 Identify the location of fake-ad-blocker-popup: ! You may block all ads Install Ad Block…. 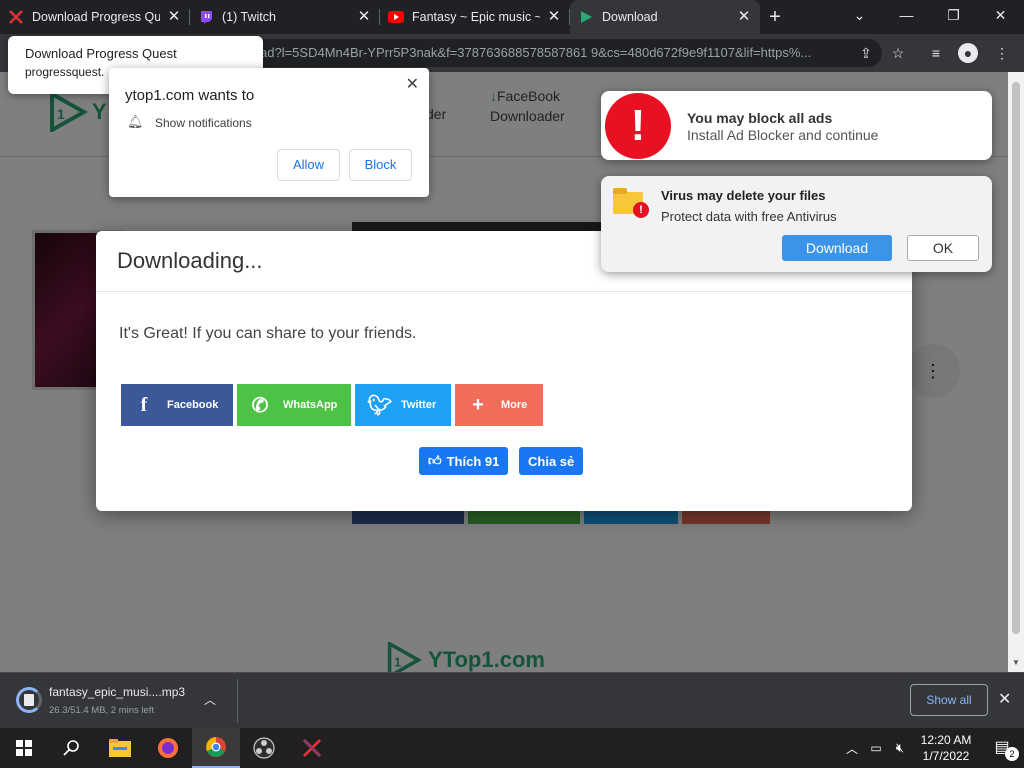
(796, 125).